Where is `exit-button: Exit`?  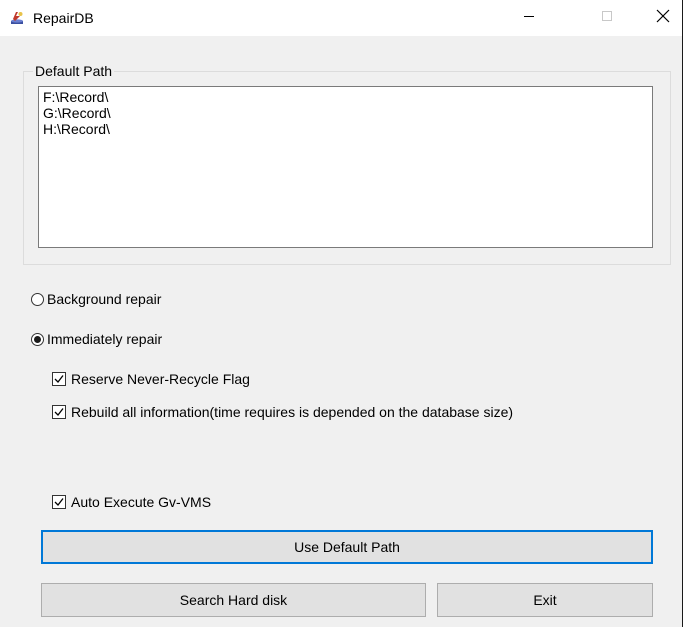
exit-button: Exit is located at coordinates (545, 600).